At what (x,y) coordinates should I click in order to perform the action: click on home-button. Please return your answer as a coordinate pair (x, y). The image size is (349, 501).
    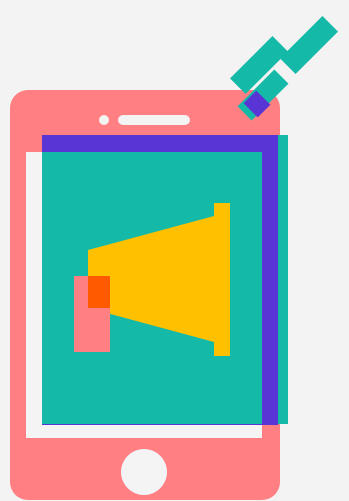
    Looking at the image, I should click on (144, 472).